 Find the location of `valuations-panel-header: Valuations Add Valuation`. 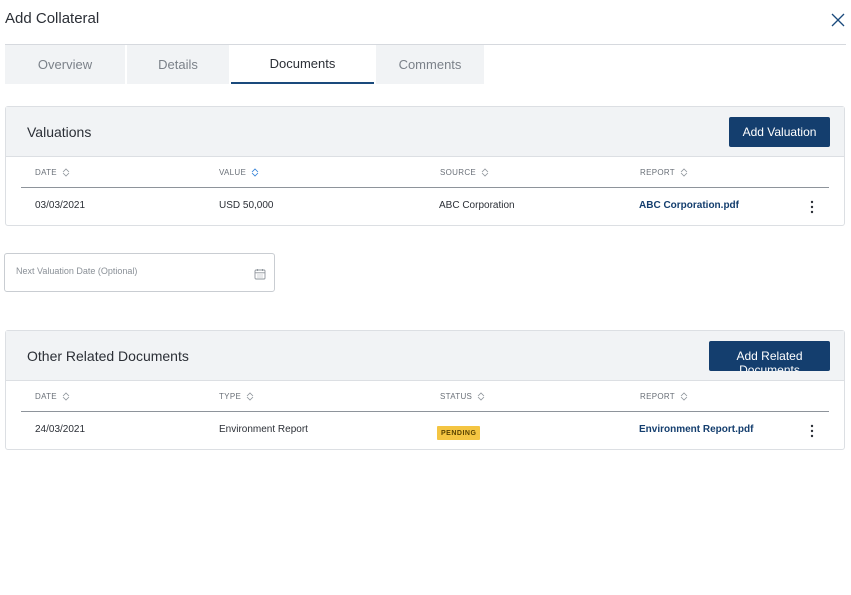

valuations-panel-header: Valuations Add Valuation is located at coordinates (425, 132).